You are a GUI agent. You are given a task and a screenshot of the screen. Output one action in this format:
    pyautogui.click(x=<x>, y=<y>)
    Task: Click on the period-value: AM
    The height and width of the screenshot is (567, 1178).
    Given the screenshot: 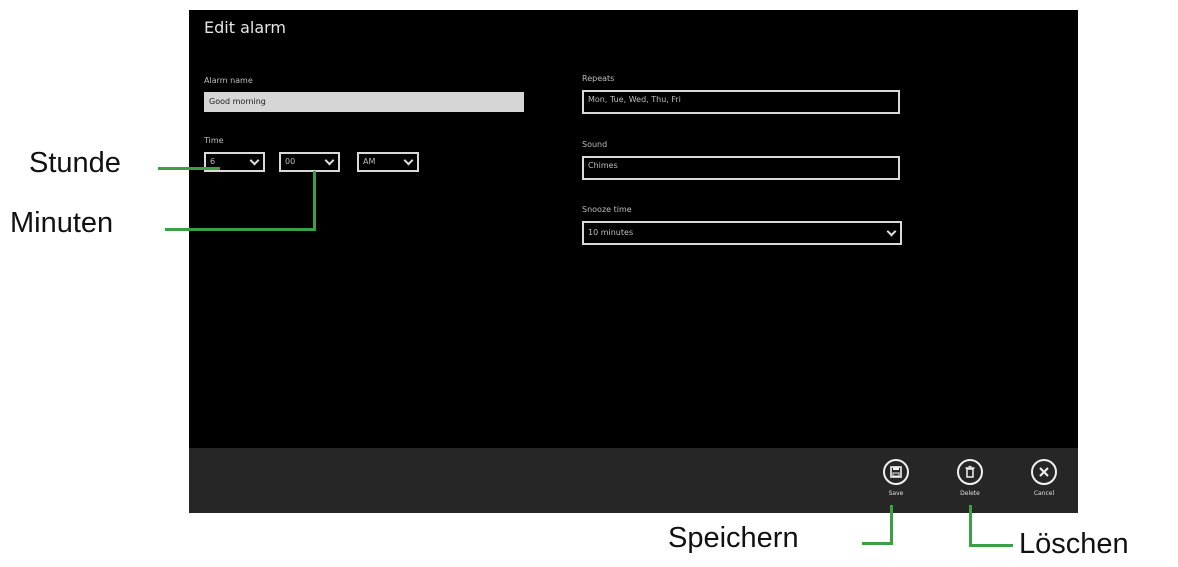 What is the action you would take?
    pyautogui.click(x=369, y=161)
    